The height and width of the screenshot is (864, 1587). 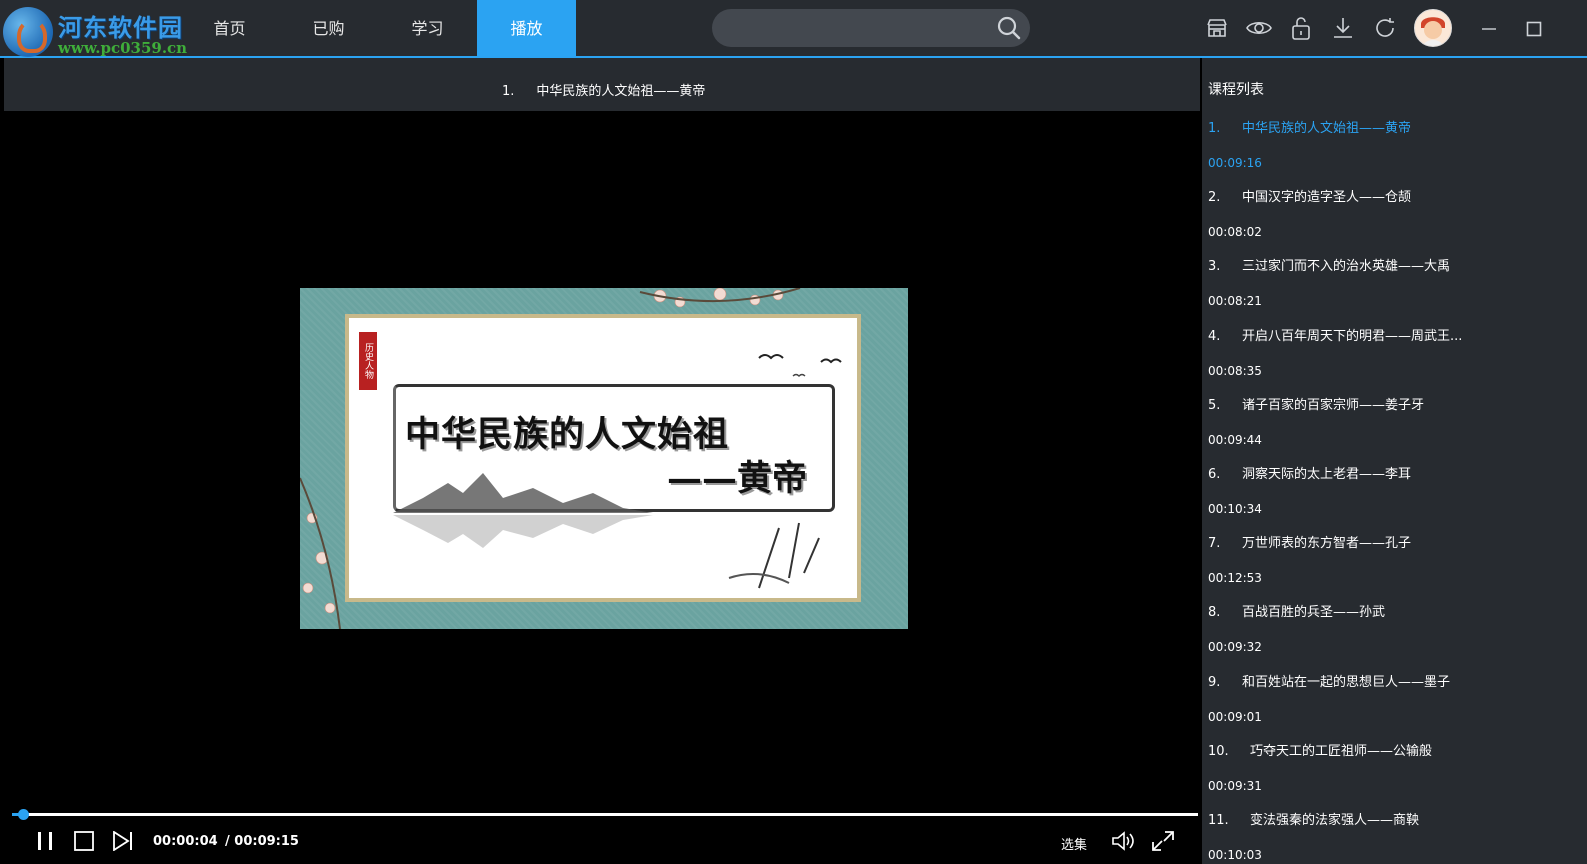 I want to click on logo: 河东软件园 www.pc0359.cn, so click(x=100, y=29).